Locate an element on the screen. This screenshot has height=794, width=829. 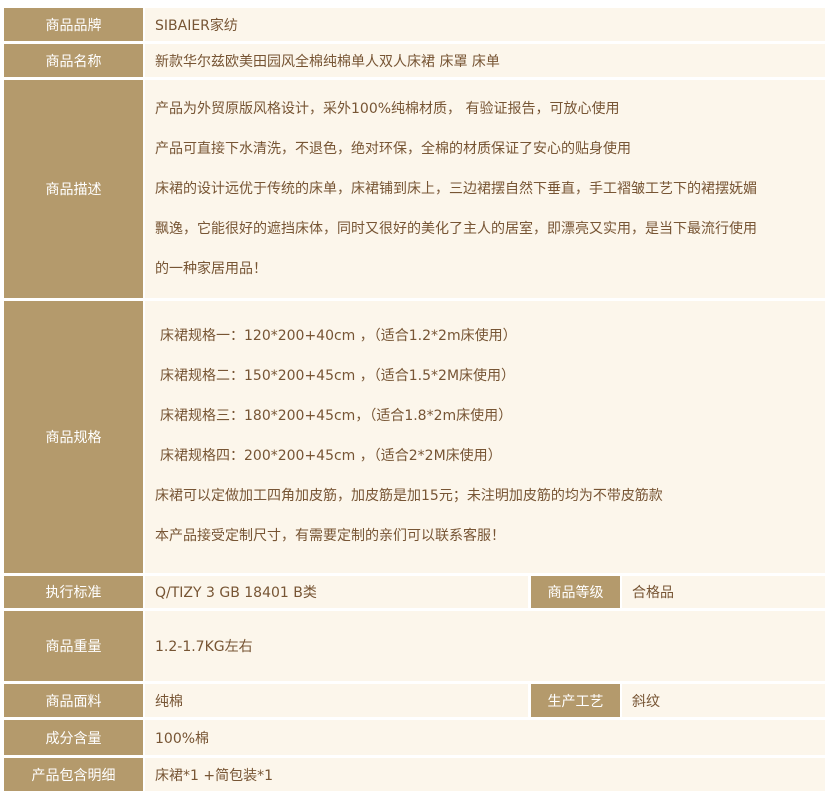
spec-line: 床裙规格四：200*200+45cm ，（适合2*2M床使用） is located at coordinates (331, 456).